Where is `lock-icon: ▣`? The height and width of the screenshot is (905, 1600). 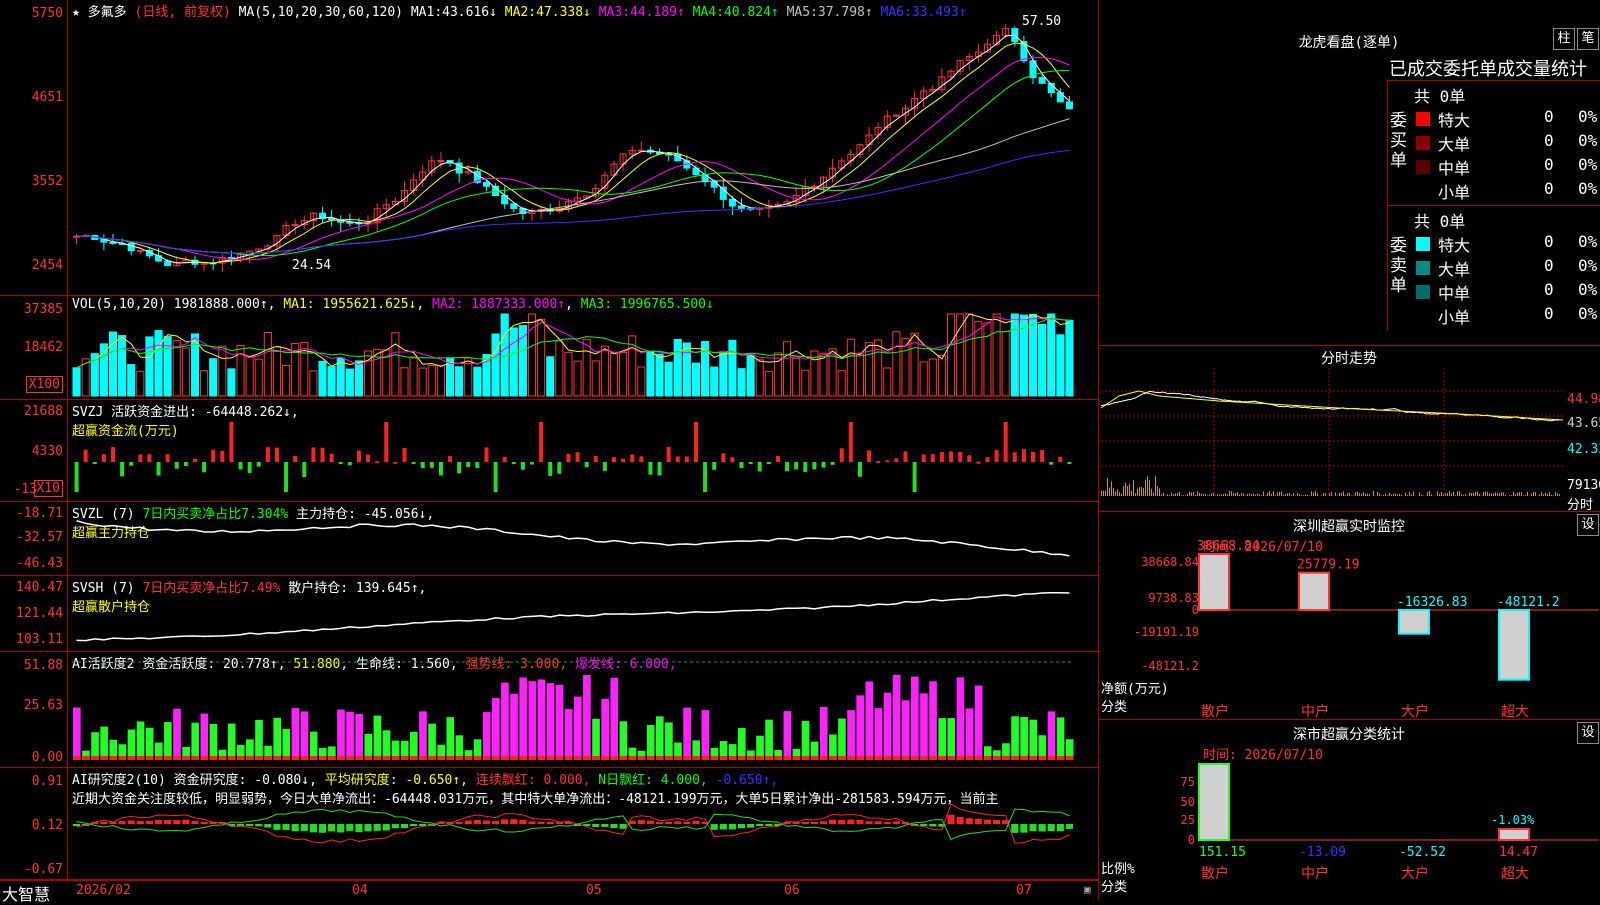 lock-icon: ▣ is located at coordinates (1087, 889).